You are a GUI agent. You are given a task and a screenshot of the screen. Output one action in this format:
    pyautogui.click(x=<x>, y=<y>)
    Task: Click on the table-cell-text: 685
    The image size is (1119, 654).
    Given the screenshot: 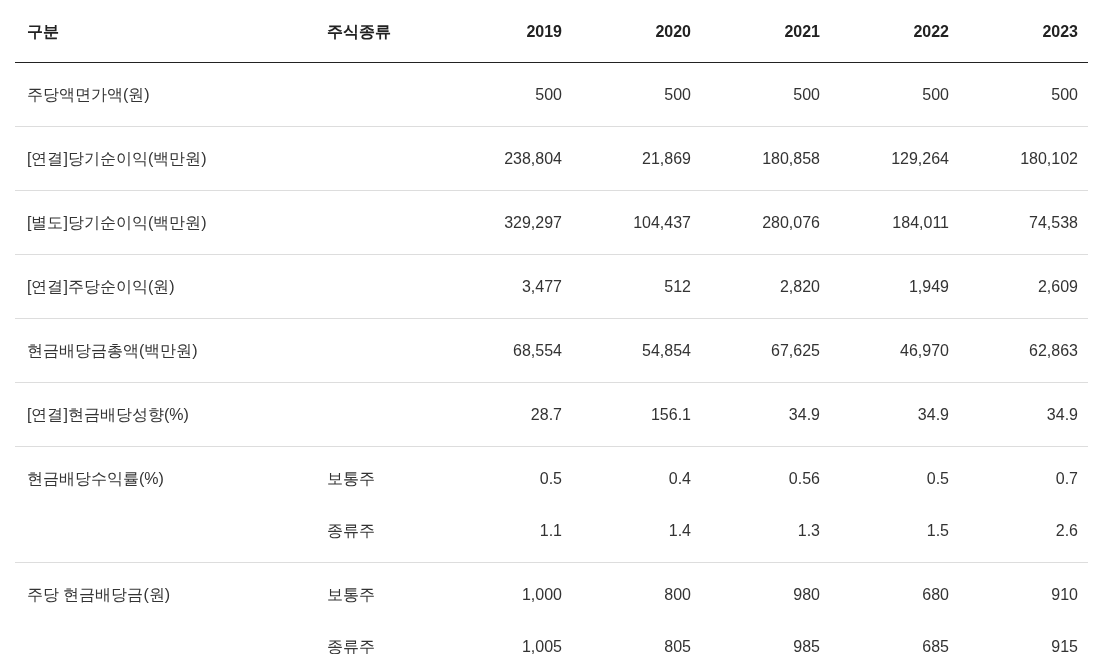 What is the action you would take?
    pyautogui.click(x=935, y=645)
    